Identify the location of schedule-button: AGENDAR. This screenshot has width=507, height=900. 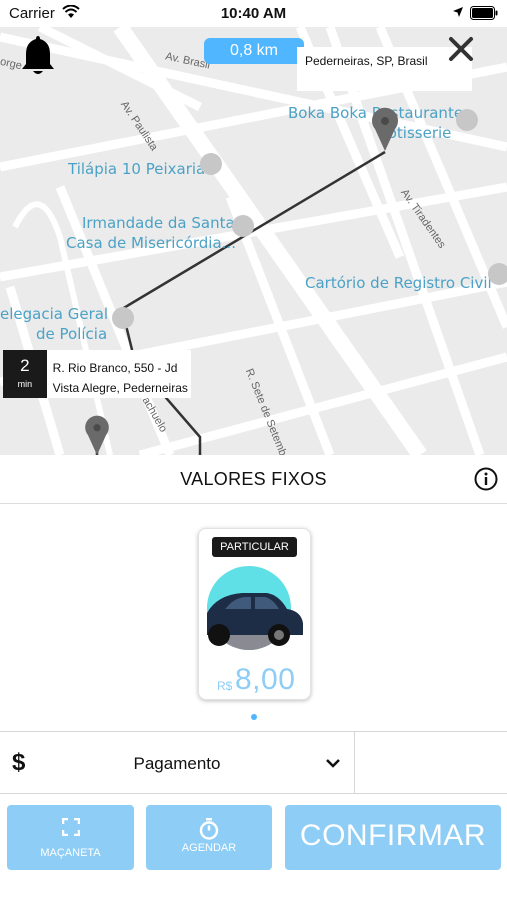
(209, 837).